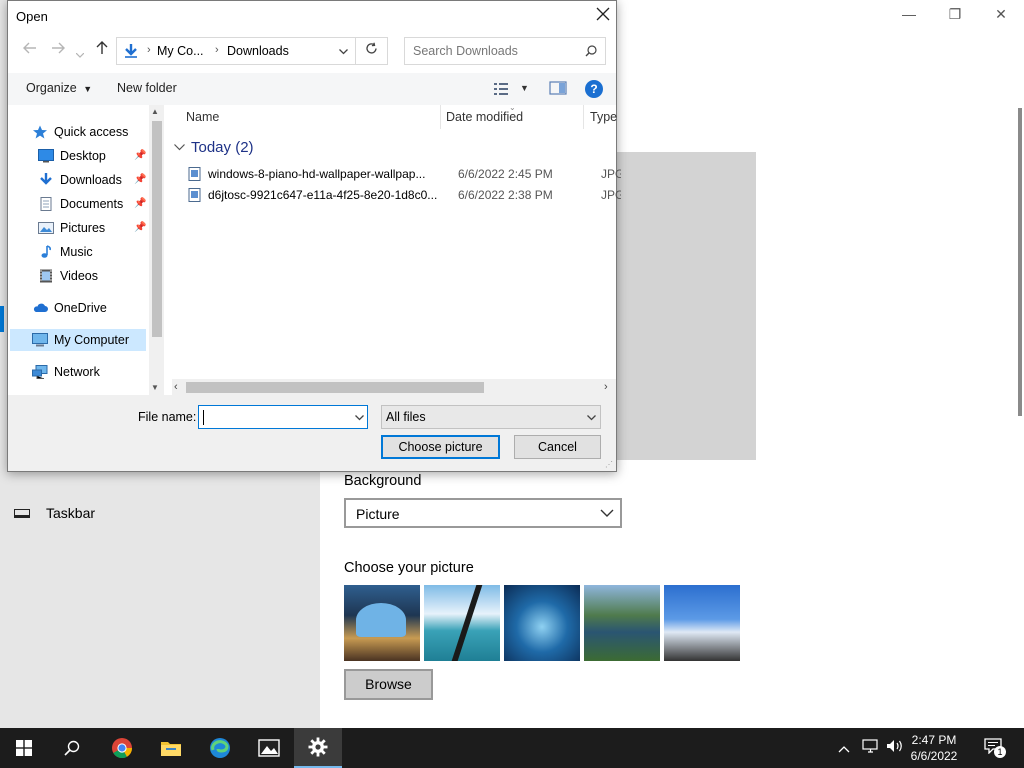 This screenshot has height=768, width=1024. What do you see at coordinates (603, 16) in the screenshot?
I see `dialog-close-button` at bounding box center [603, 16].